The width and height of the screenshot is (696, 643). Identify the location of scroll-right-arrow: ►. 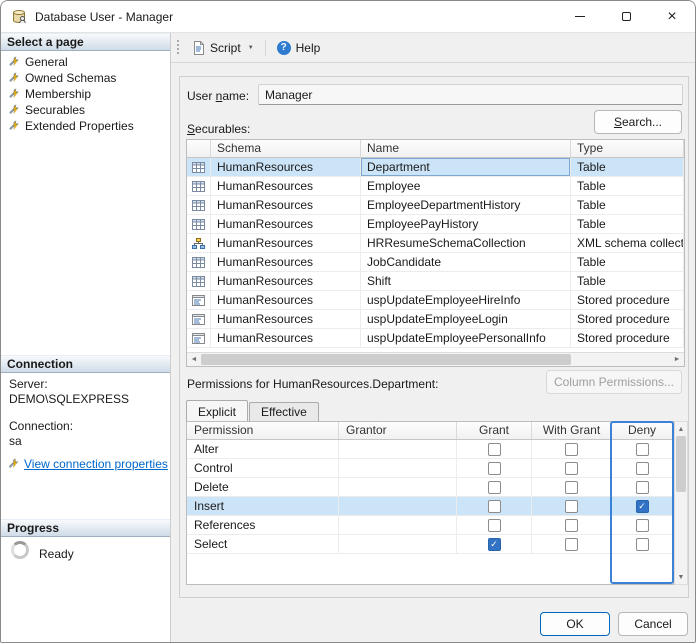
(677, 359).